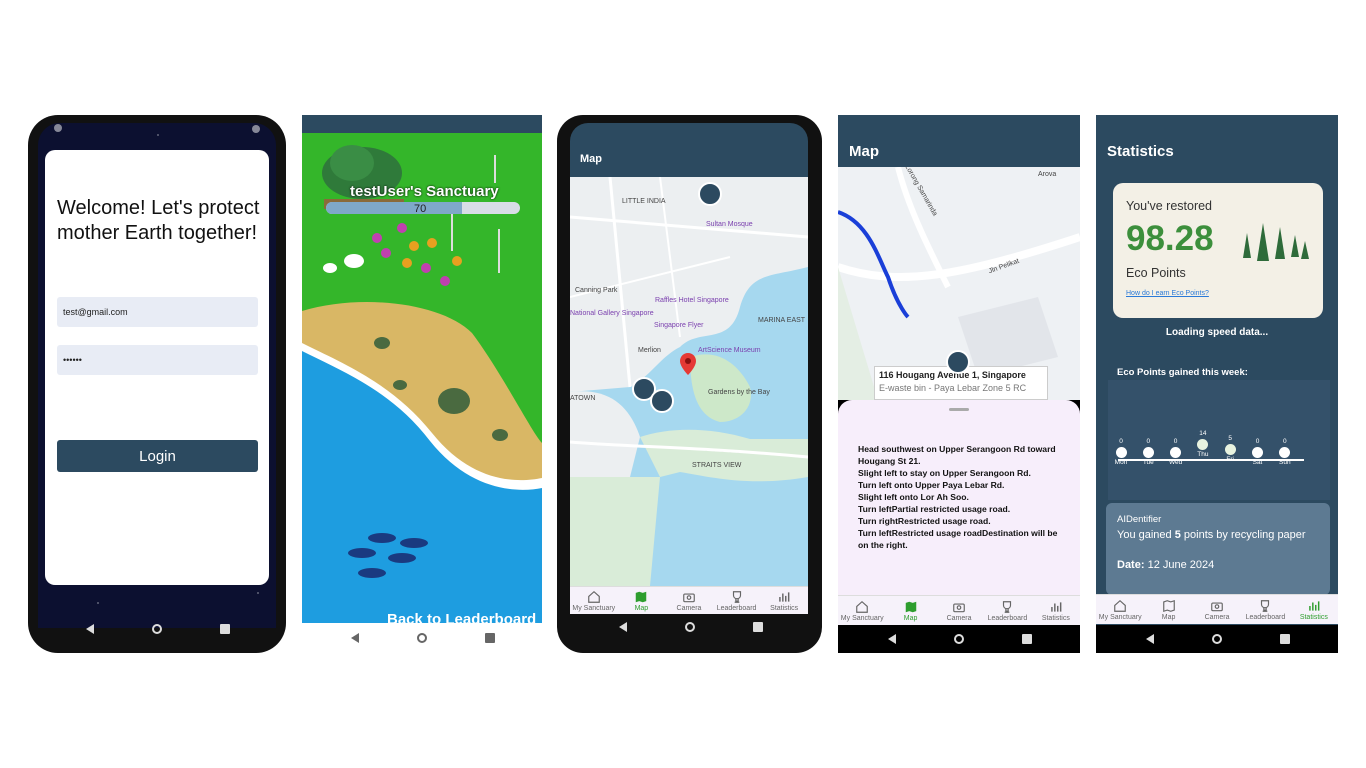 The image size is (1366, 768). Describe the element at coordinates (1285, 462) in the screenshot. I see `day-name: Sun` at that location.